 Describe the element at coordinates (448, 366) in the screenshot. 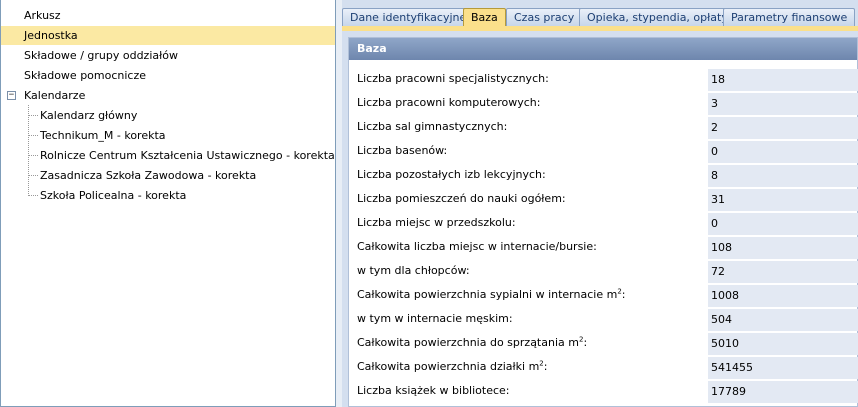

I see `field-label-text: Całkowita powierzchnia działki m` at that location.